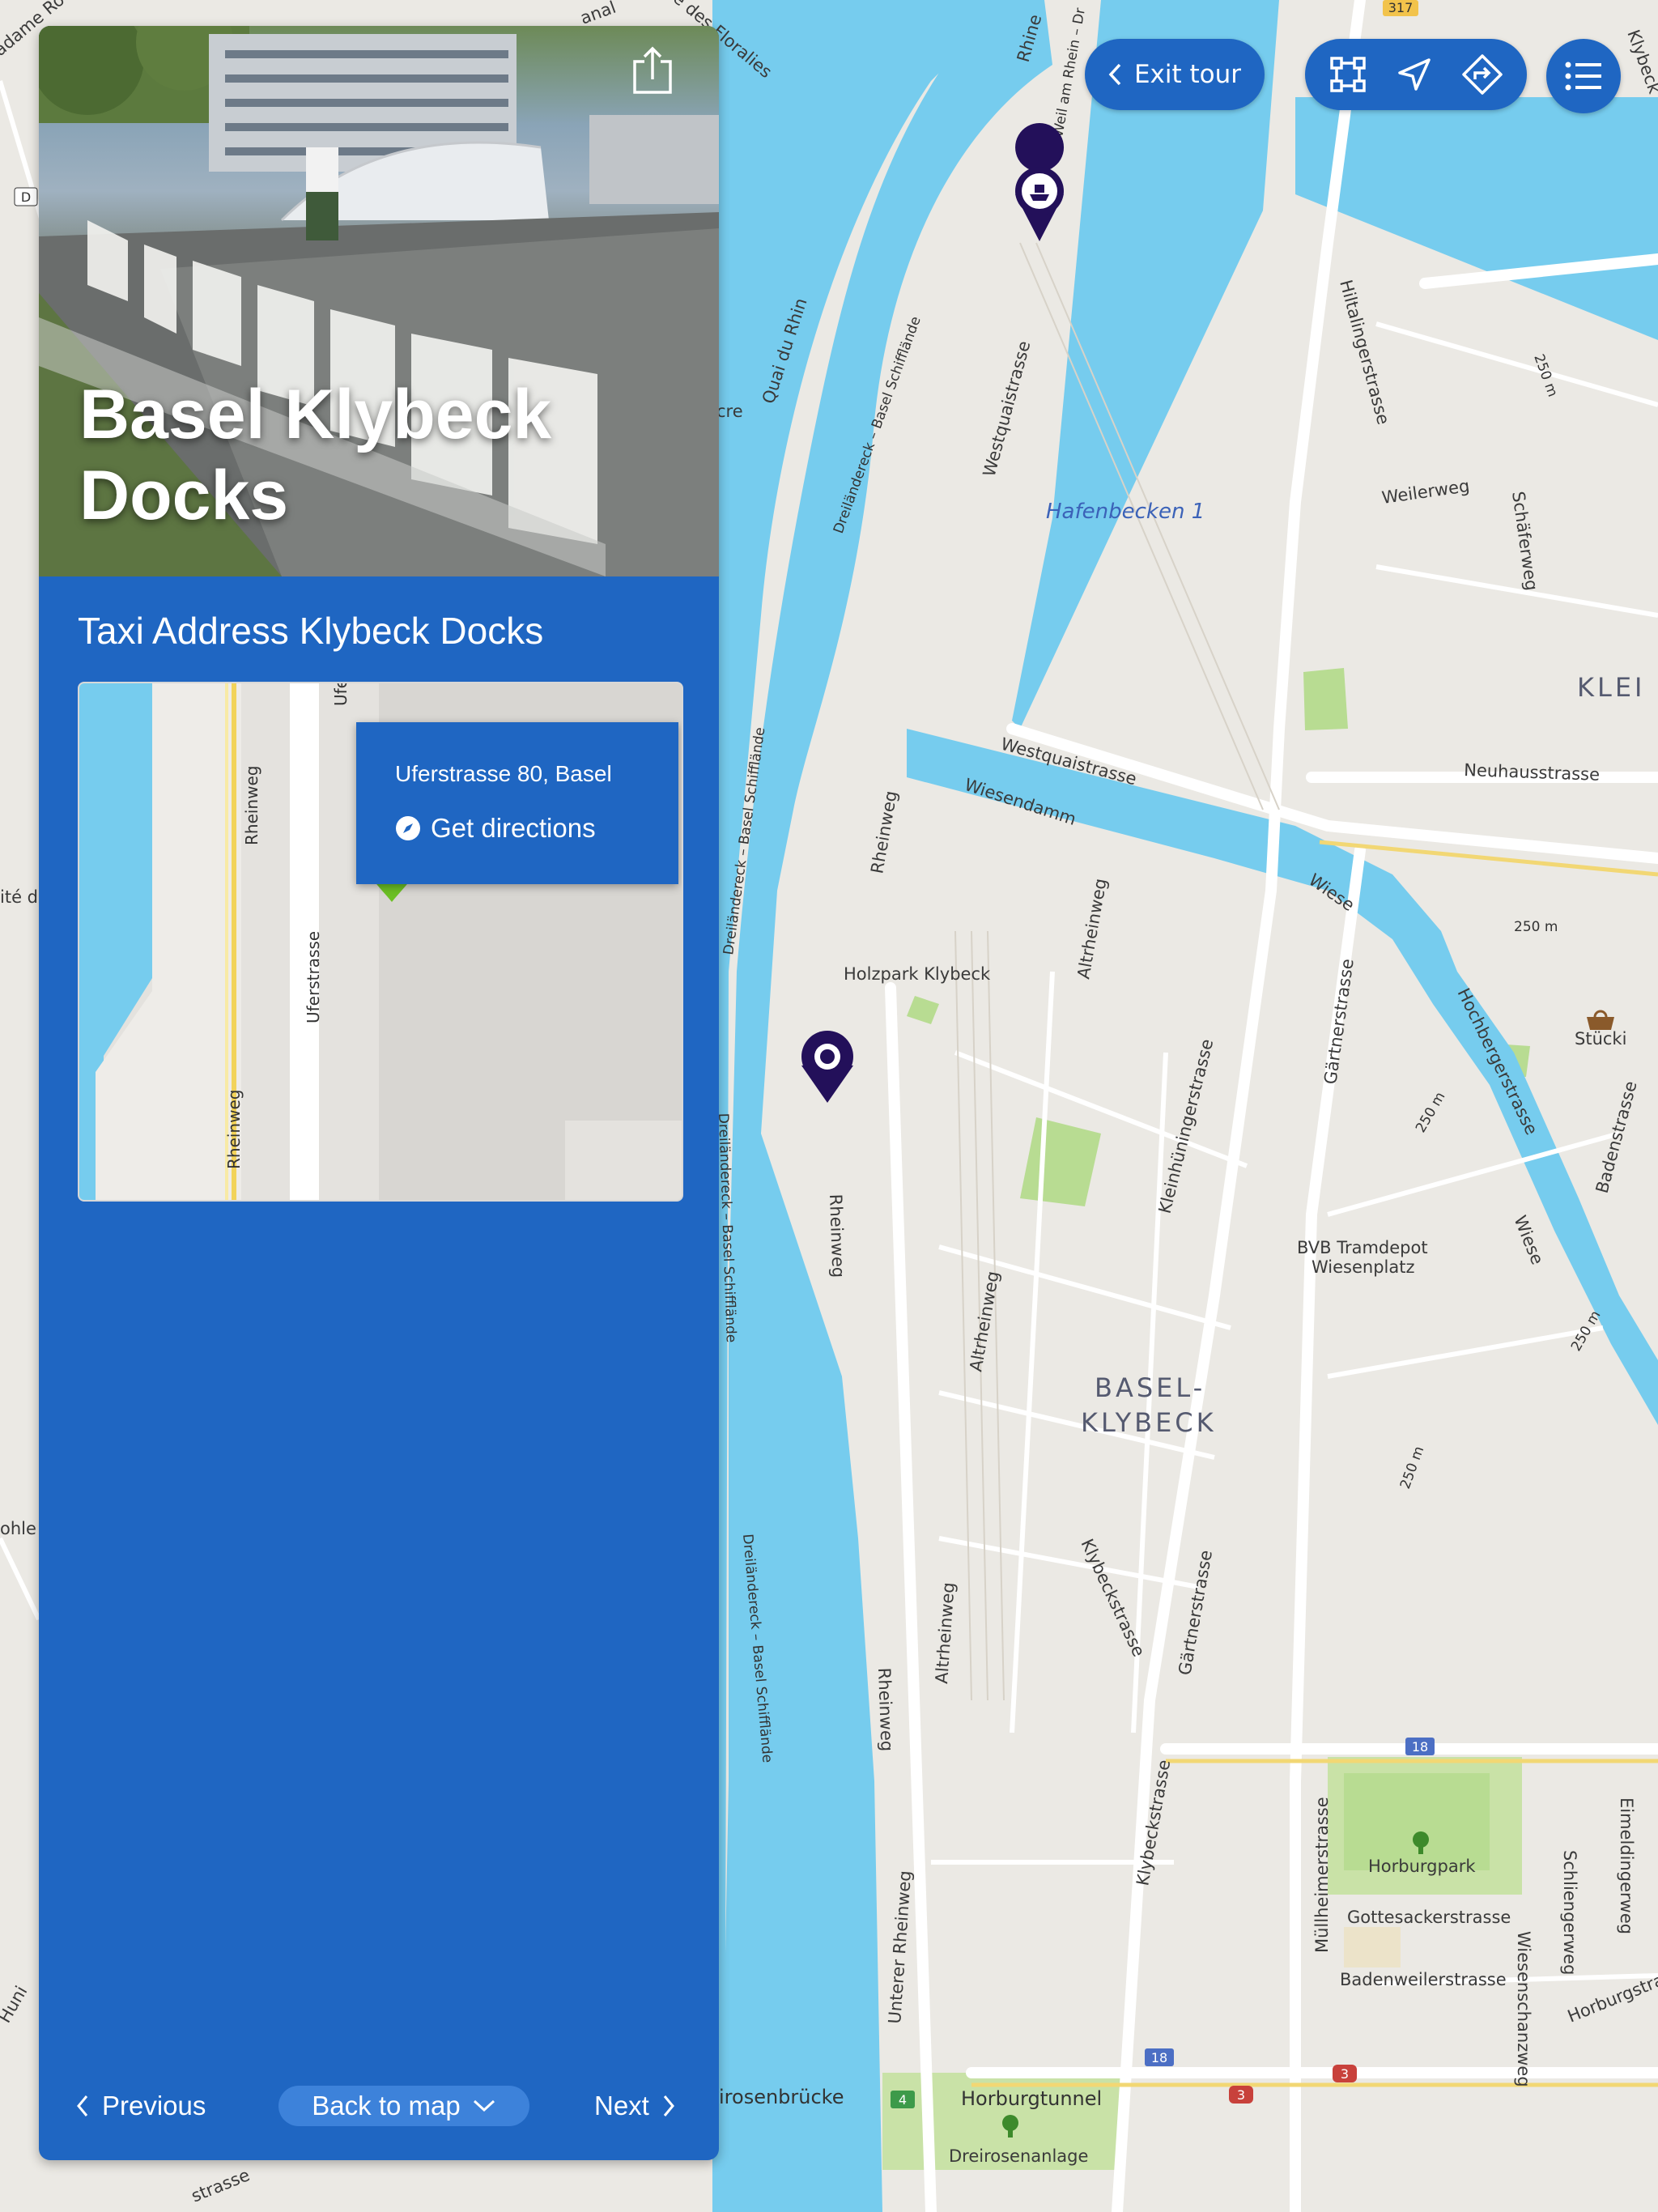  I want to click on route-shield-3b: 3, so click(1345, 2073).